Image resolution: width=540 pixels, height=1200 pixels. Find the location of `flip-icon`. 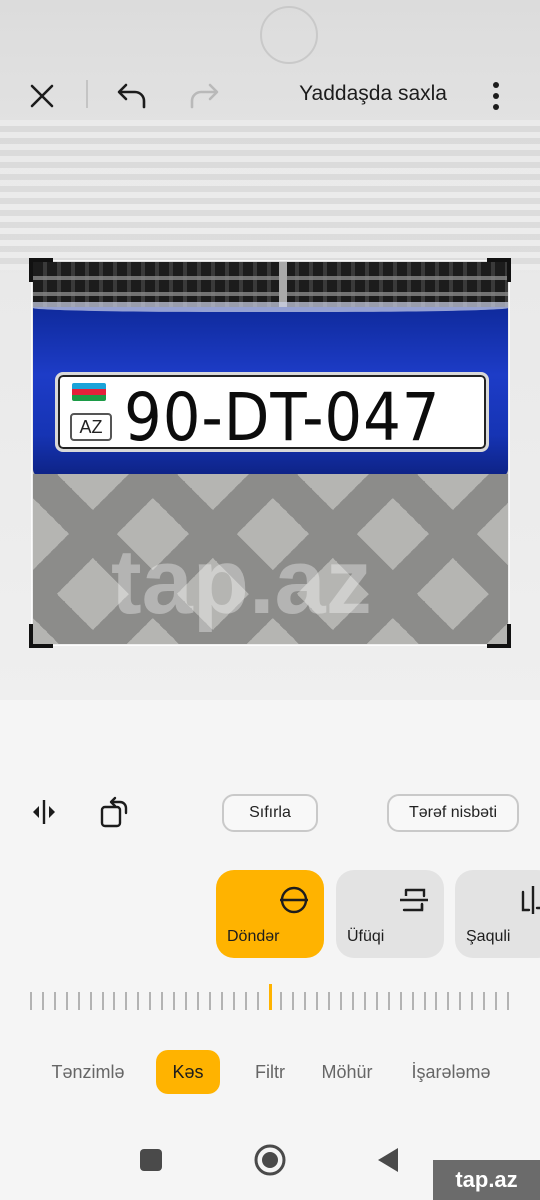

flip-icon is located at coordinates (44, 812).